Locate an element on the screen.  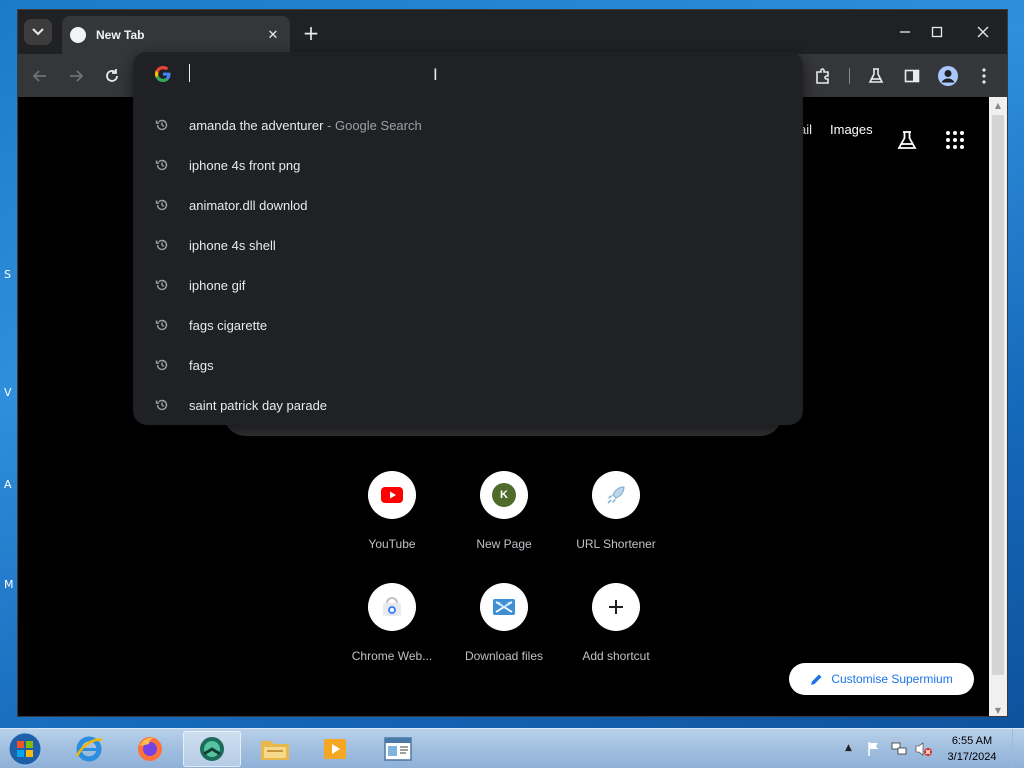
suggestion-text: amanda the adventurer is located at coordinates (256, 125).